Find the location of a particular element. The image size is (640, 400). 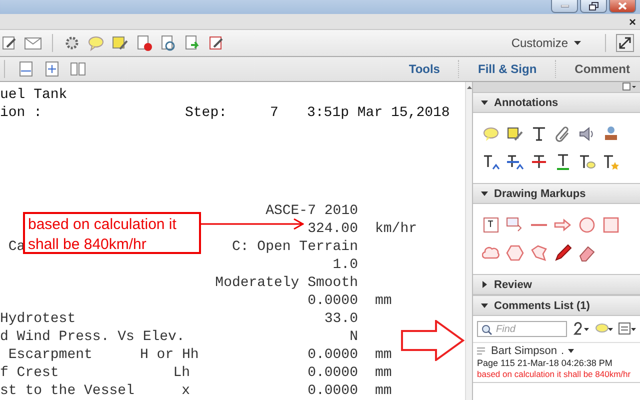

document-text: H or Hh is located at coordinates (169, 354).